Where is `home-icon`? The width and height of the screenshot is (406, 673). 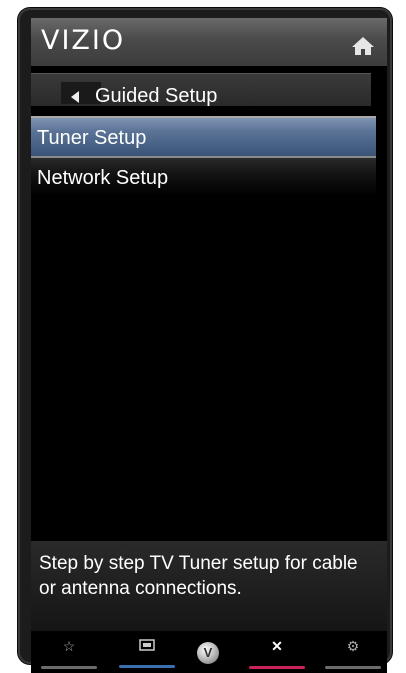
home-icon is located at coordinates (363, 46).